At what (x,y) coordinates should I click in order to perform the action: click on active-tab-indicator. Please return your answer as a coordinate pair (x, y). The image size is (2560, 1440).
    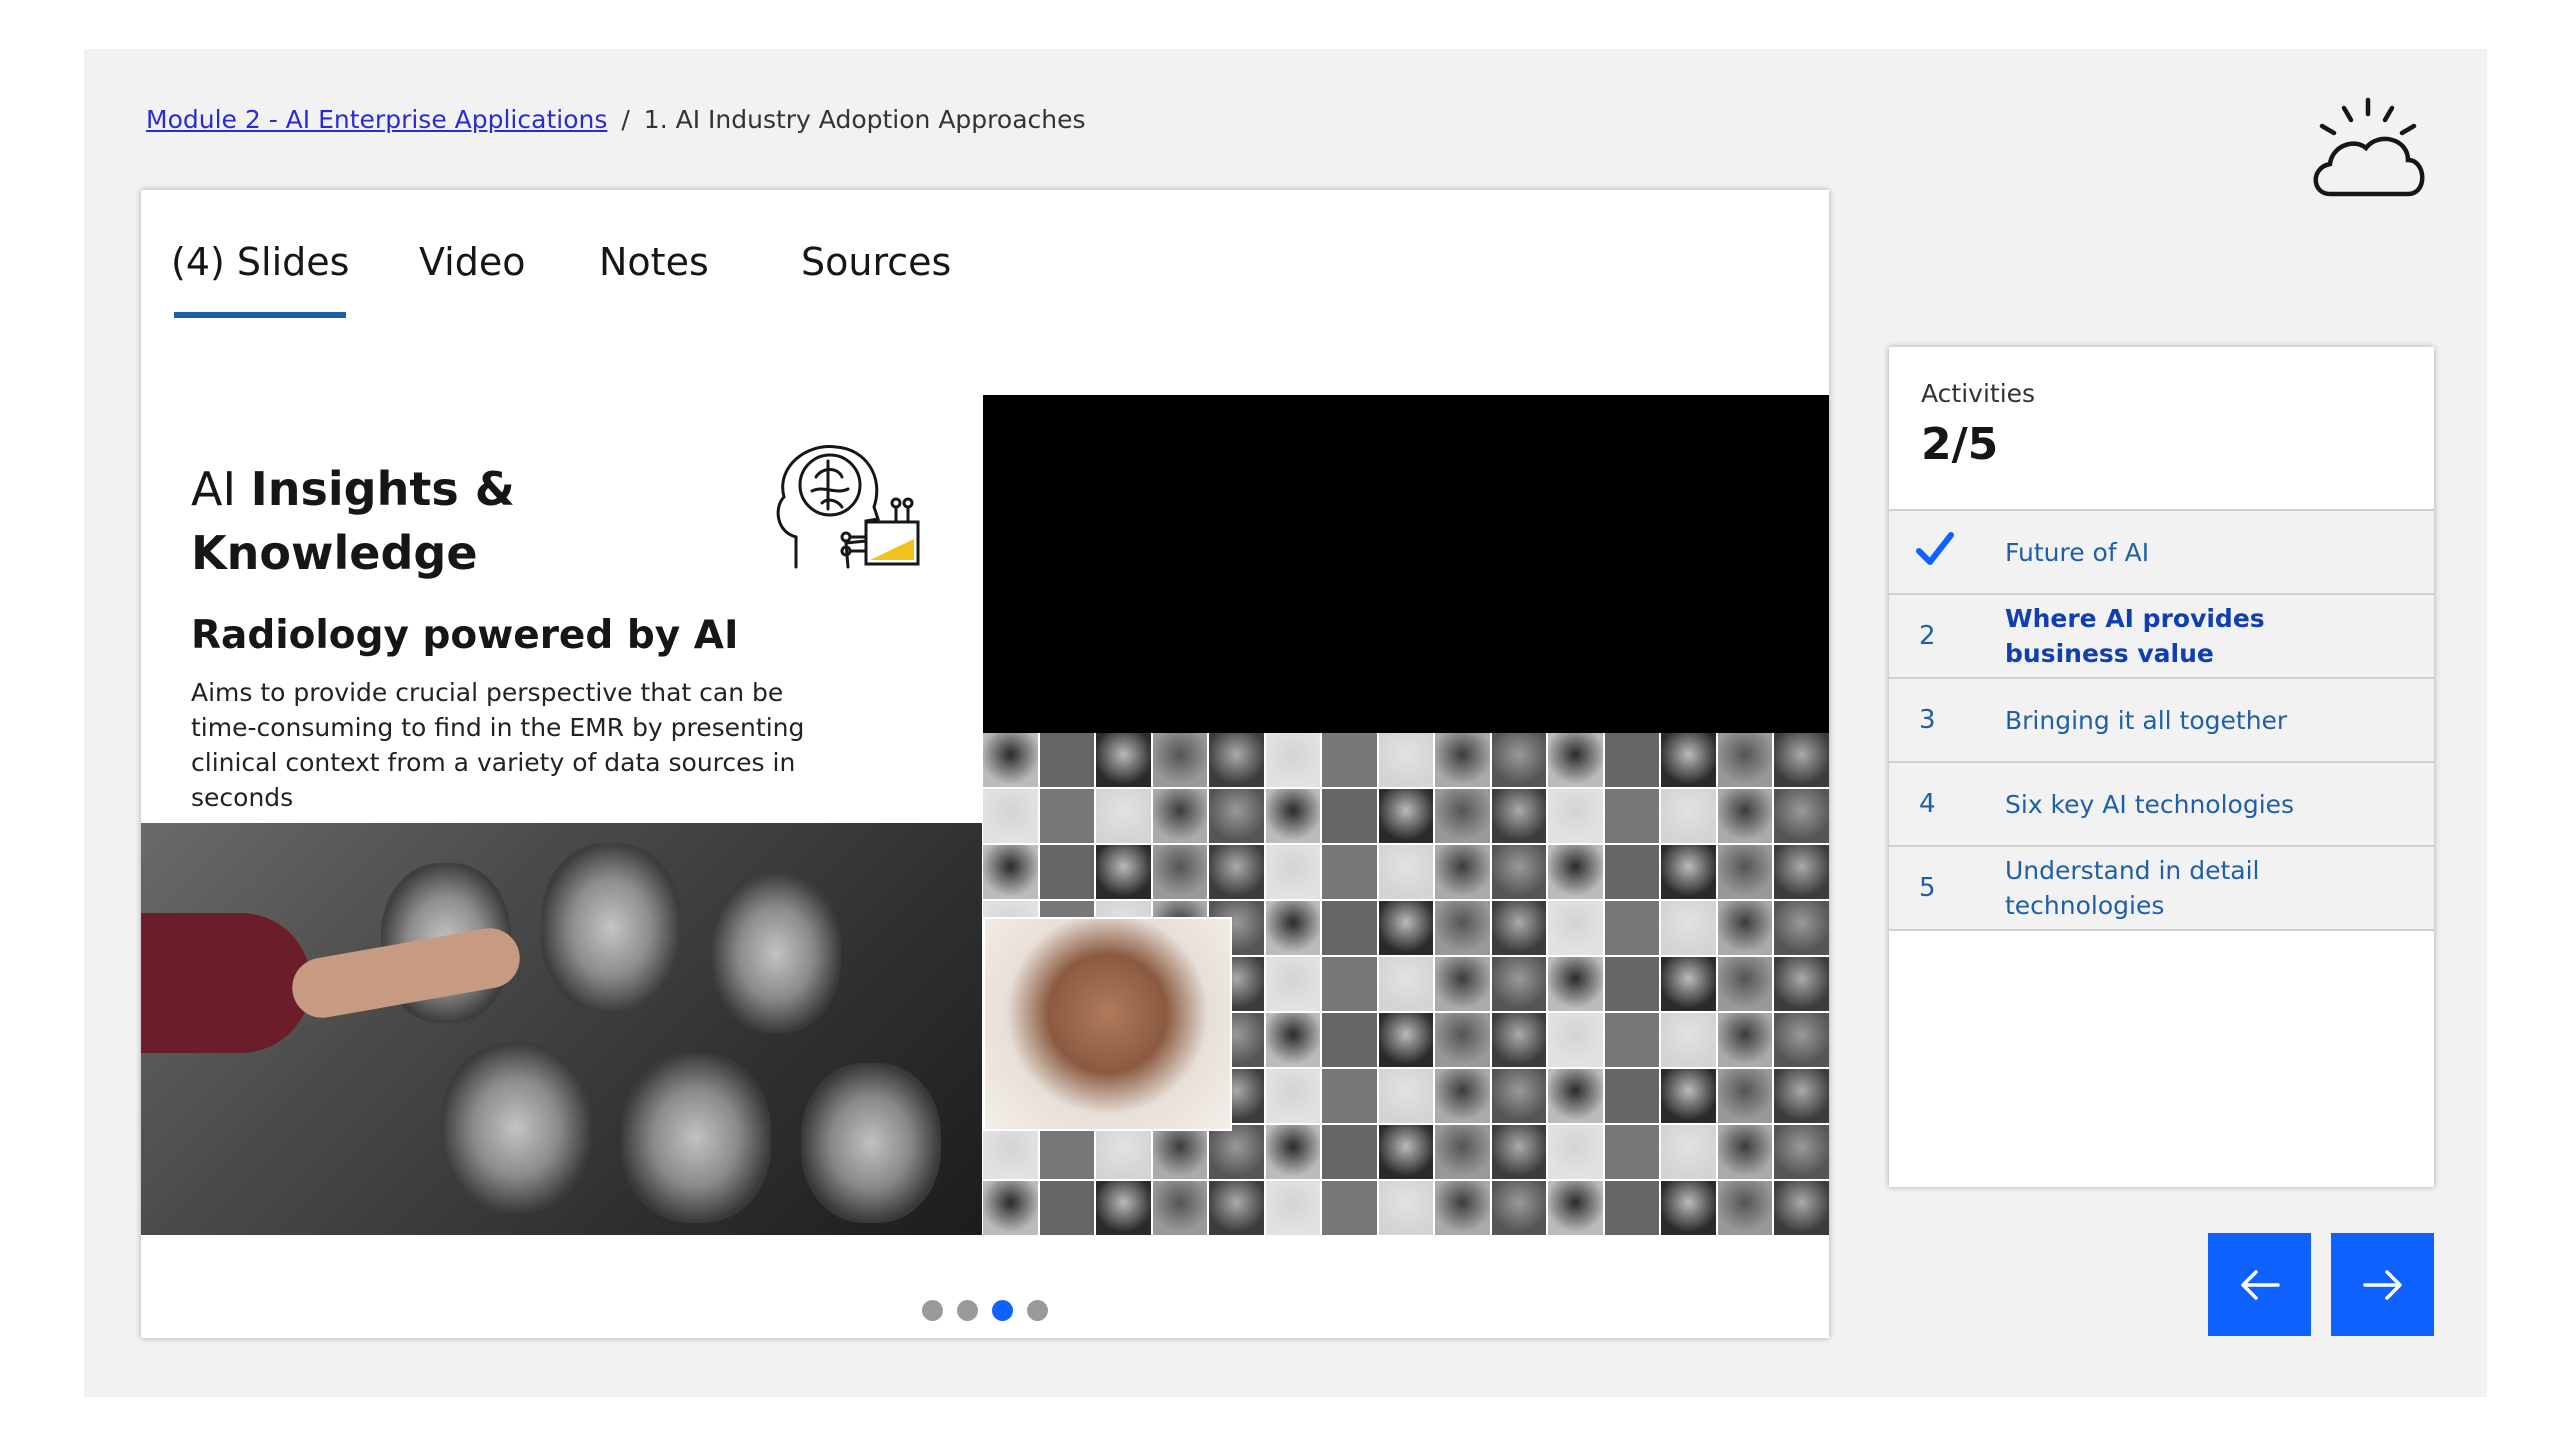
    Looking at the image, I should click on (260, 315).